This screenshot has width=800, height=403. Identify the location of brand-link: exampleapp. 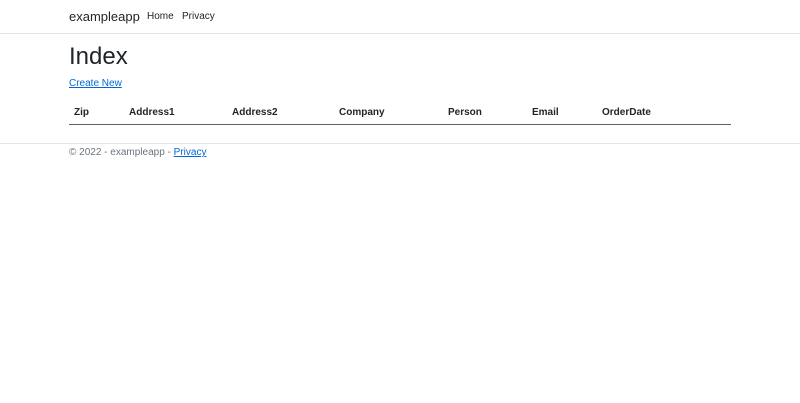
(104, 16).